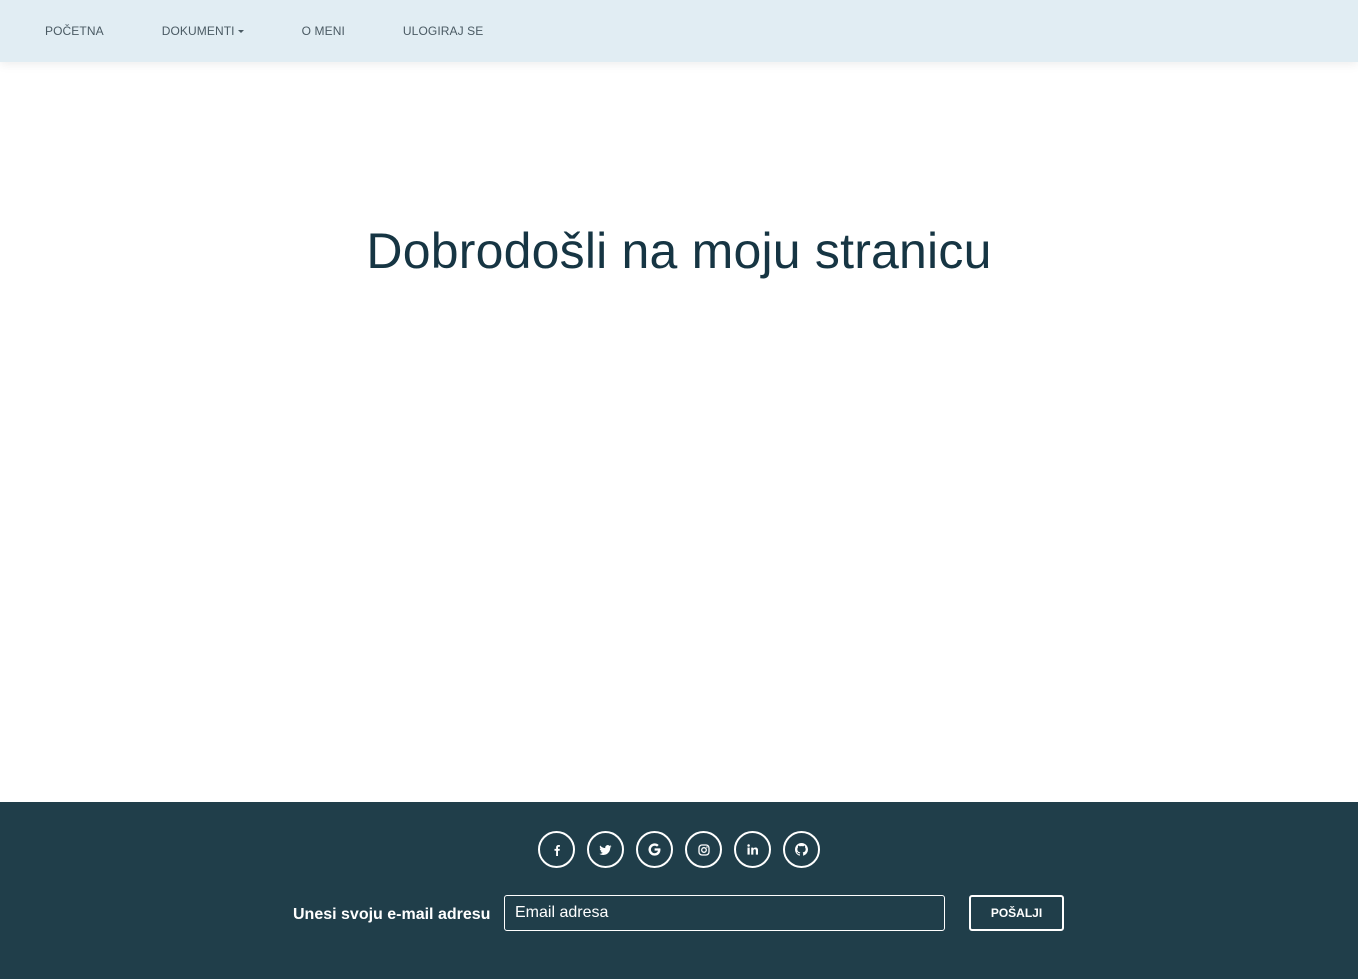 Image resolution: width=1358 pixels, height=979 pixels. I want to click on nav-item-pocetna: POČETNA, so click(74, 31).